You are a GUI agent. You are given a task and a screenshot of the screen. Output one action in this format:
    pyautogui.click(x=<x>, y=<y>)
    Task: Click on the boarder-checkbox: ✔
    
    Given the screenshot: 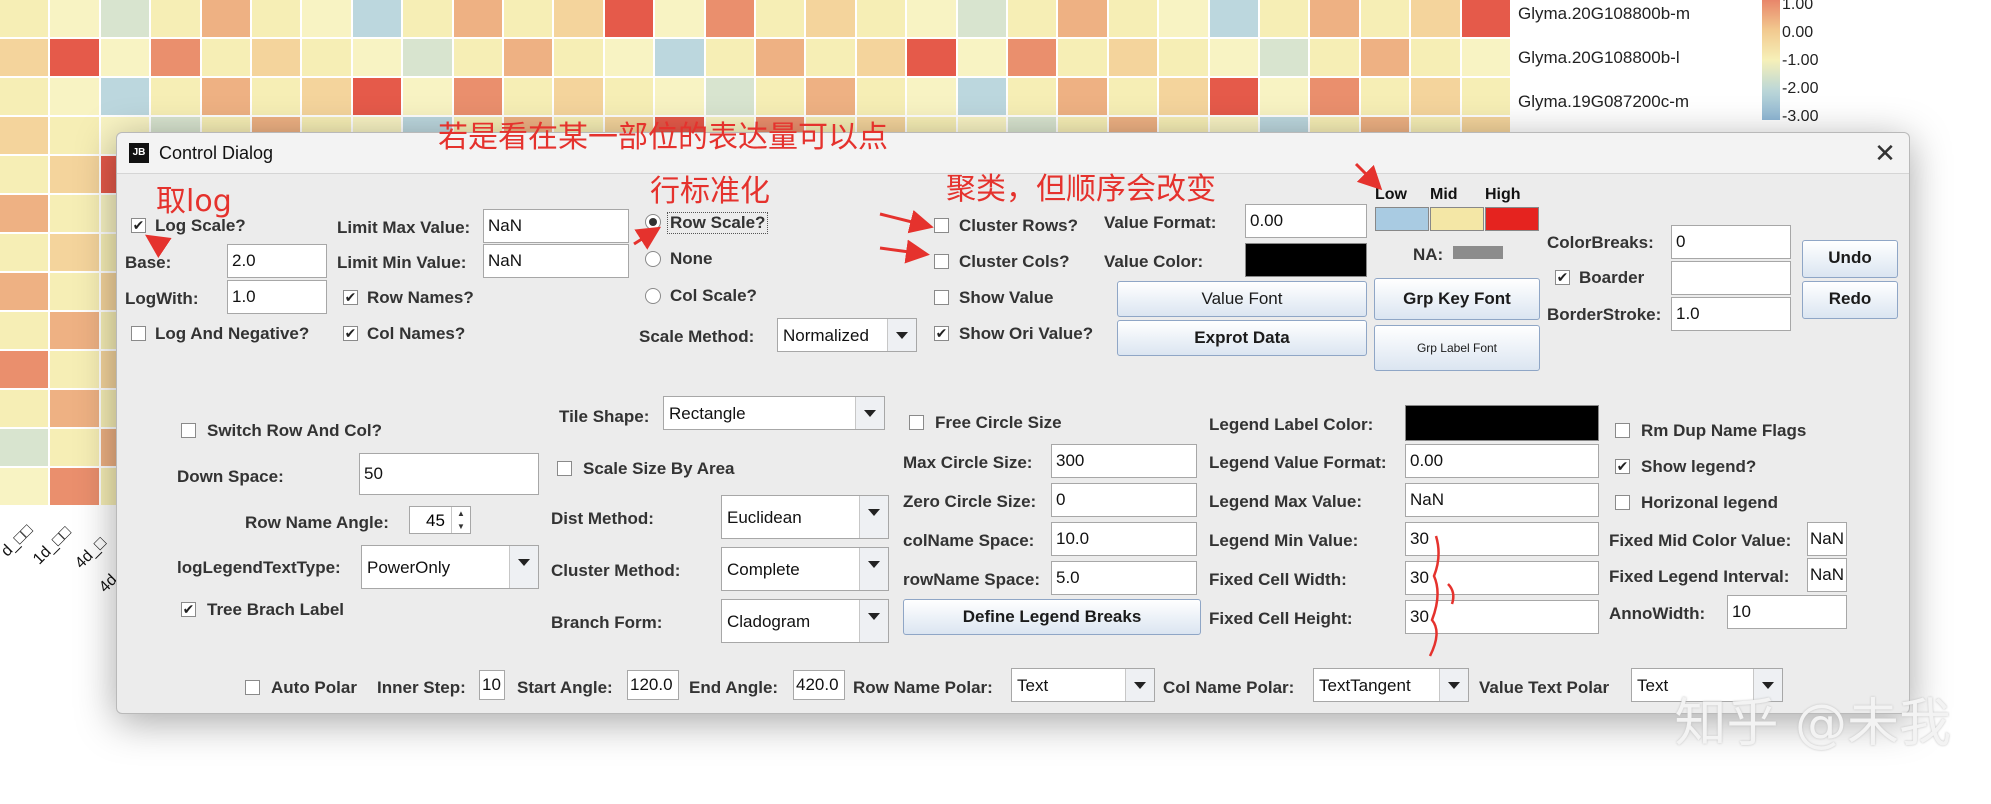 What is the action you would take?
    pyautogui.click(x=1562, y=277)
    